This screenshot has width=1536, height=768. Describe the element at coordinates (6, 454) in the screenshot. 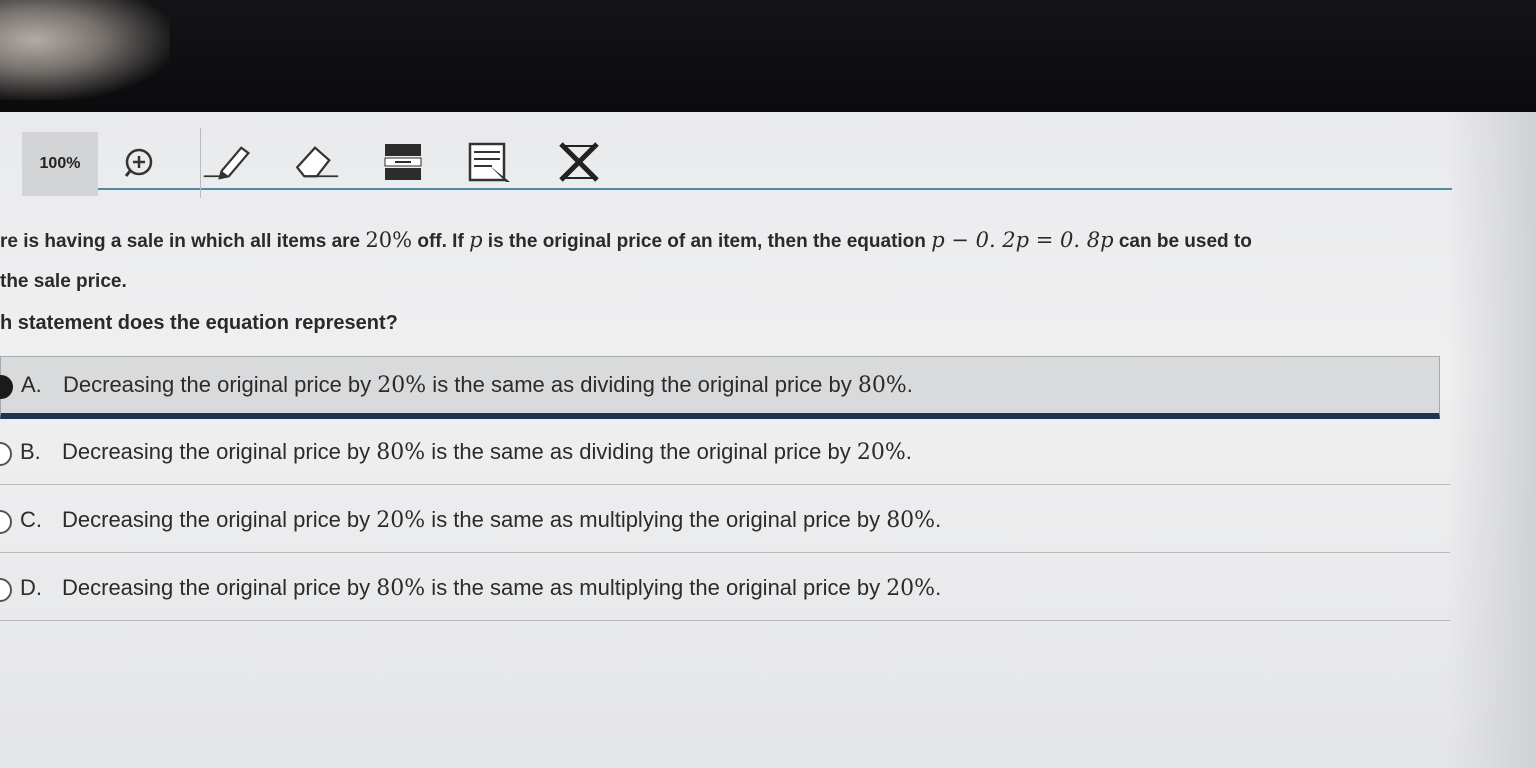

I see `radio-button-b` at that location.